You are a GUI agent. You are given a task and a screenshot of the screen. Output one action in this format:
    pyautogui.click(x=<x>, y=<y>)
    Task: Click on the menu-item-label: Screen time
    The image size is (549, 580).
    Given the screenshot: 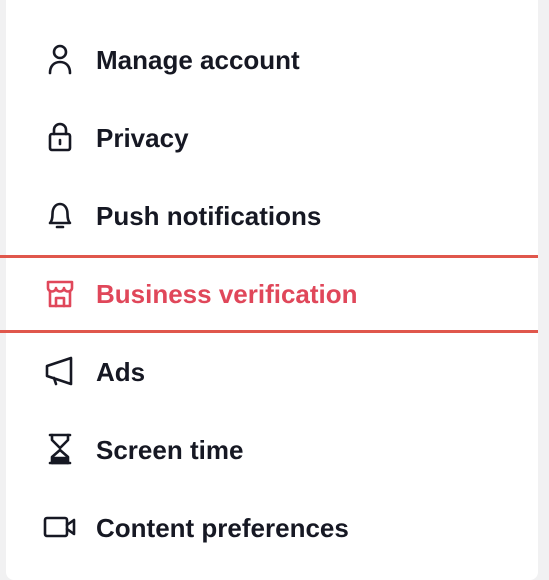 What is the action you would take?
    pyautogui.click(x=170, y=450)
    